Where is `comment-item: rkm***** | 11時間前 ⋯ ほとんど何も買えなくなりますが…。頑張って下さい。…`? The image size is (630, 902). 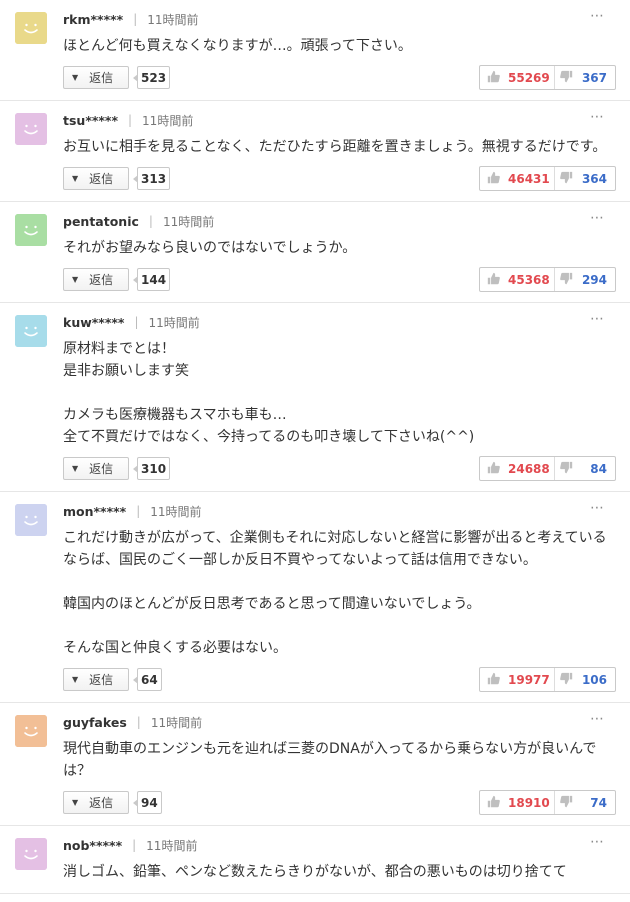
comment-item: rkm***** | 11時間前 ⋯ ほとんど何も買えなくなりますが…。頑張って下さい。… is located at coordinates (315, 50).